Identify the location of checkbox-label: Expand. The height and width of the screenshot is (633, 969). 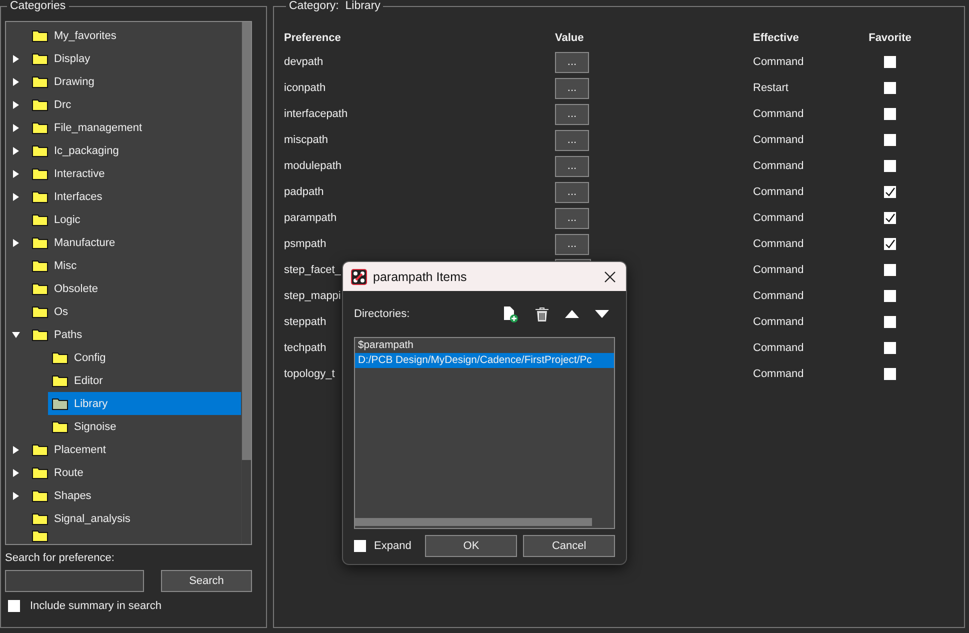
(393, 546).